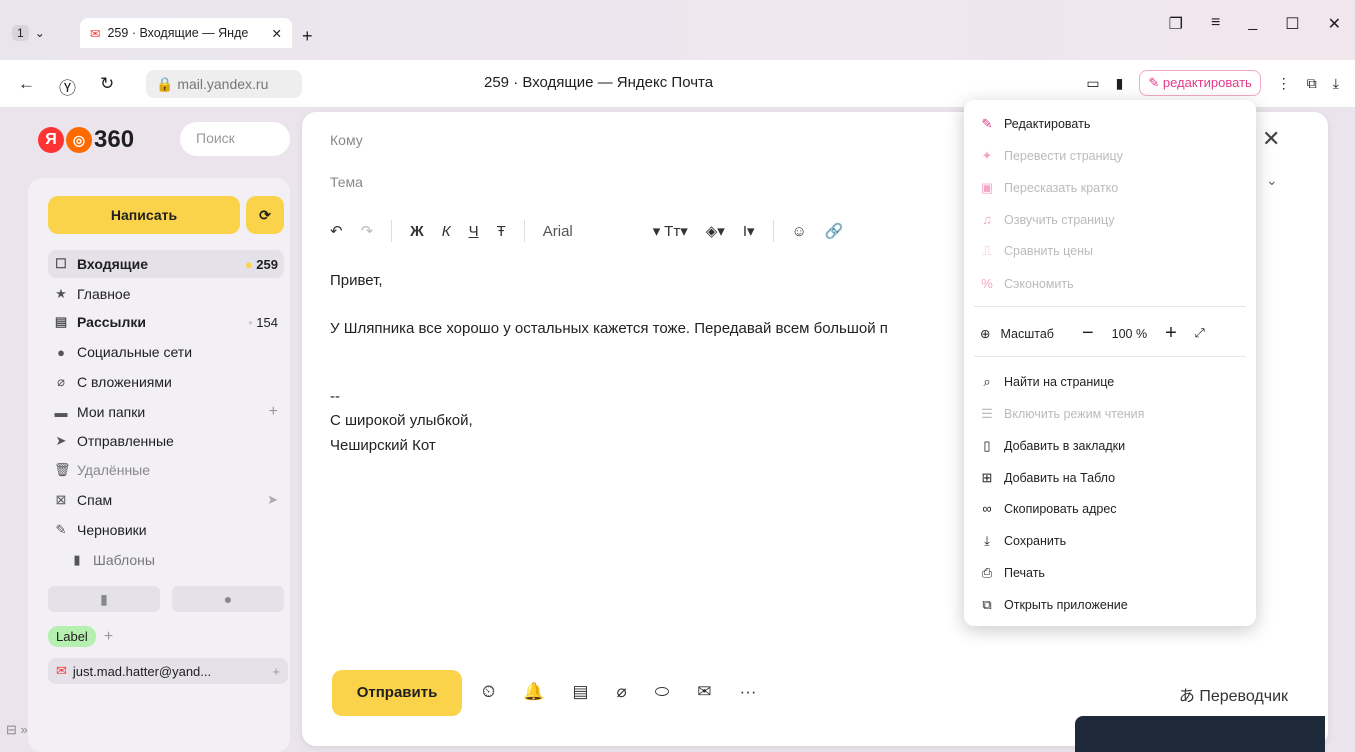  Describe the element at coordinates (224, 84) in the screenshot. I see `url-field: 🔒 mail.yandex.ru` at that location.